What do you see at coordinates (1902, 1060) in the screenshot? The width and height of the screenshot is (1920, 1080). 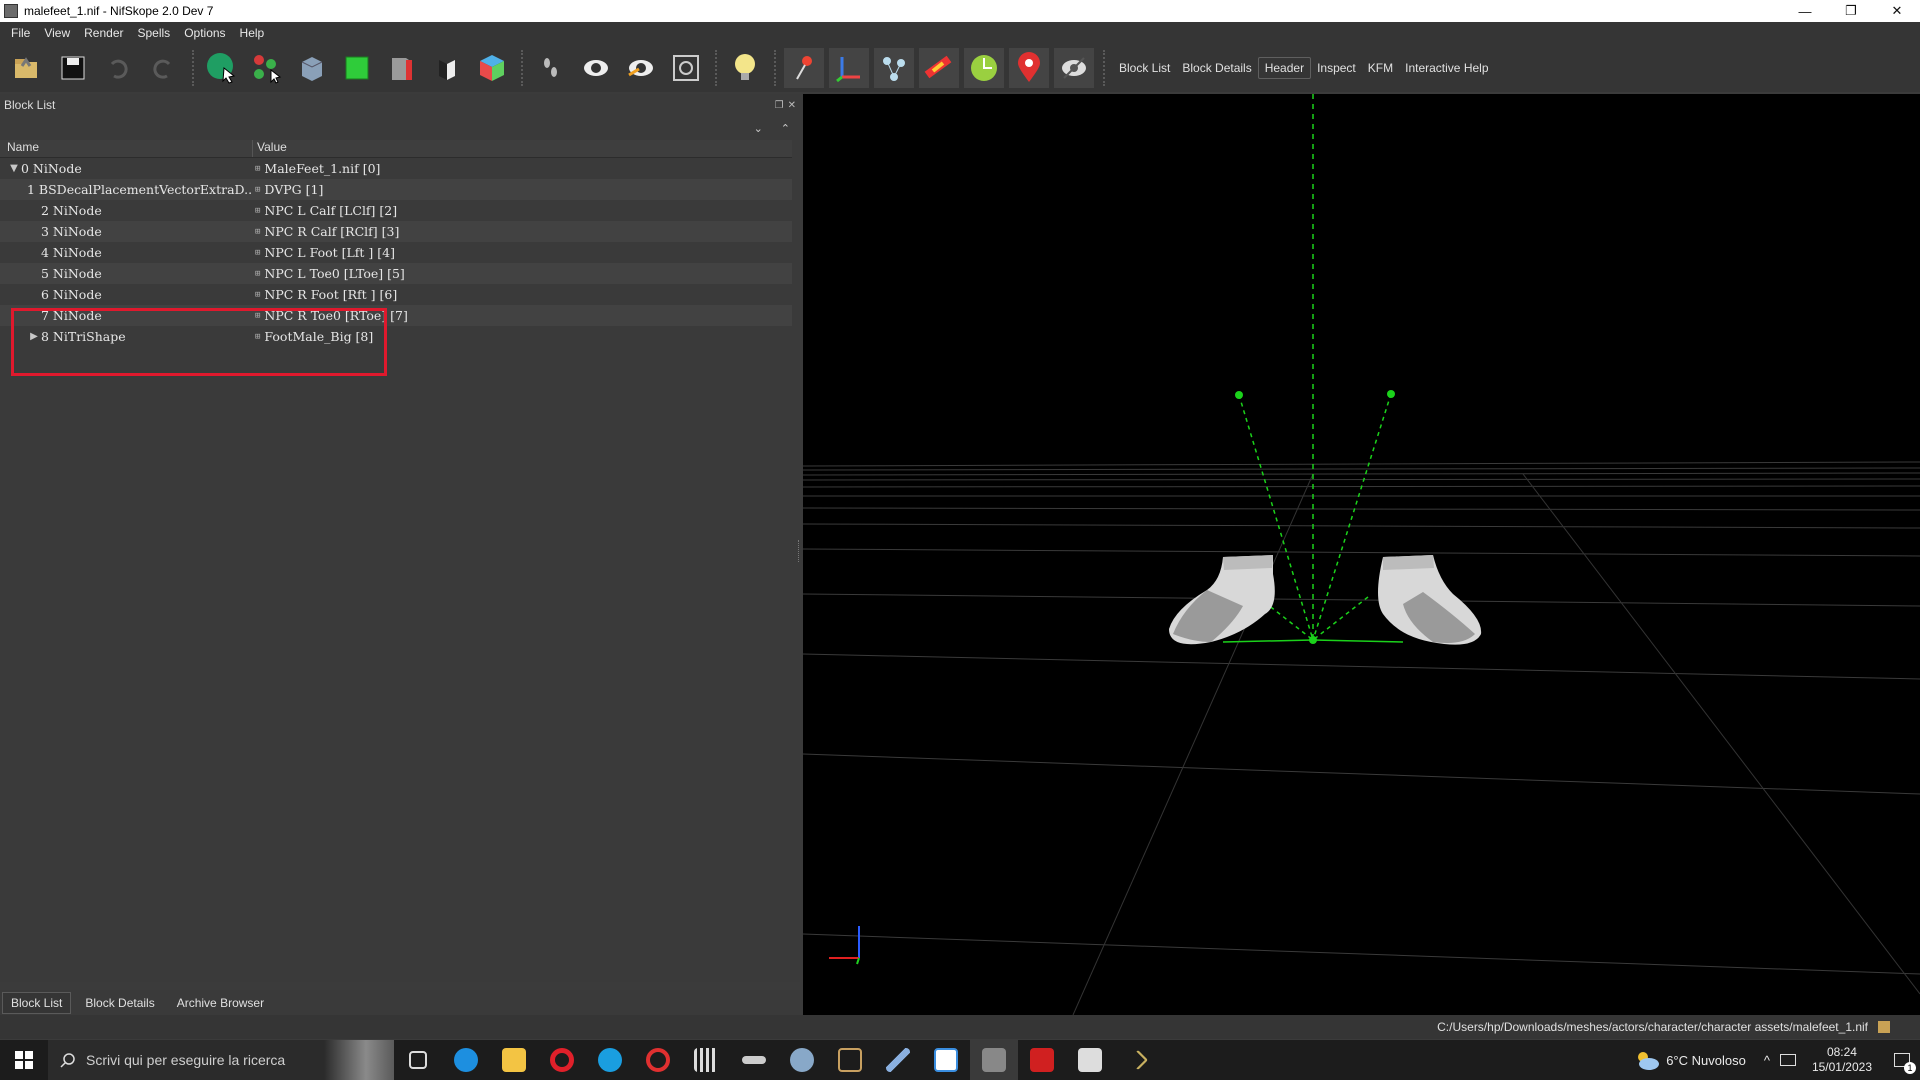 I see `notification-center-button: 1` at bounding box center [1902, 1060].